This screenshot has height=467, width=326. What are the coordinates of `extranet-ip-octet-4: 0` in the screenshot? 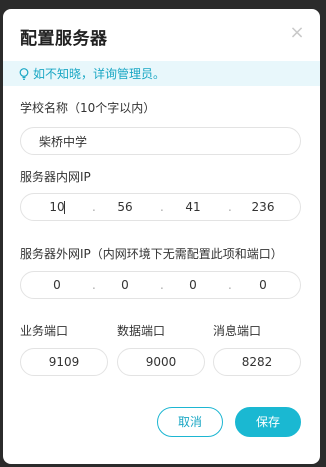 It's located at (263, 285).